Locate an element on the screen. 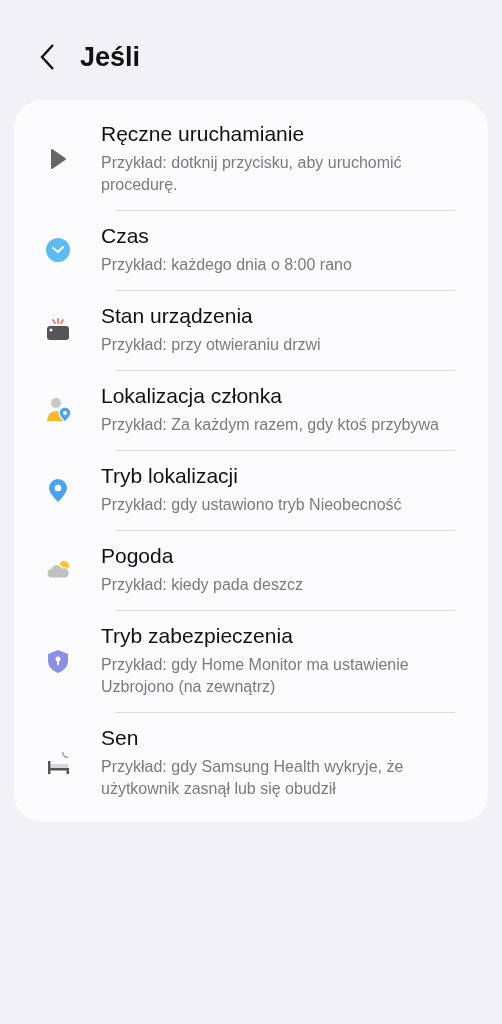 Image resolution: width=502 pixels, height=1024 pixels. item-description: Przykład: gdy Samsung Health wykryje, że użytkownik zasnął lub się obudził is located at coordinates (253, 778).